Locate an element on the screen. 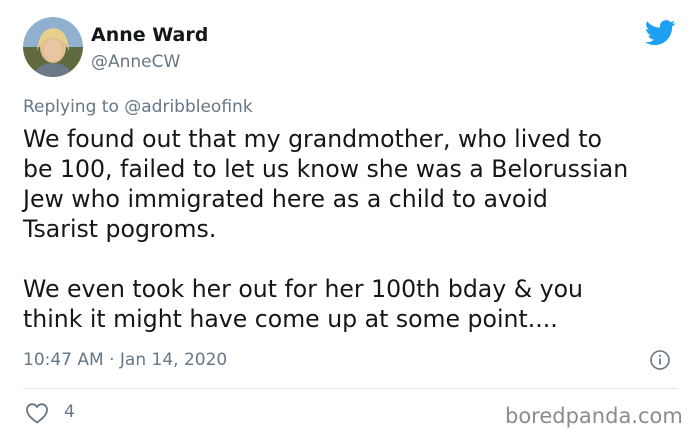 The height and width of the screenshot is (441, 700). reply-mention-link: @adribbleofink is located at coordinates (188, 107).